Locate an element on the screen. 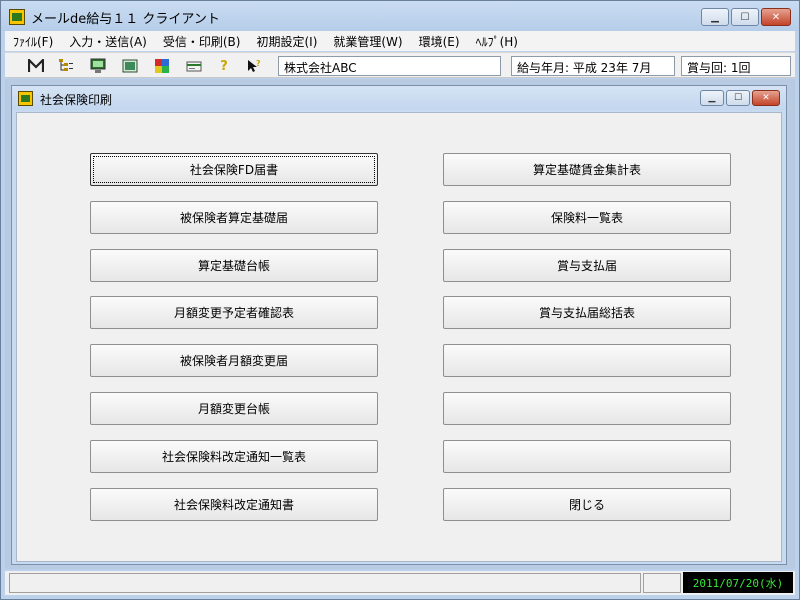 The width and height of the screenshot is (800, 600). hokenryo-ichiran-button: 保険料一覧表 is located at coordinates (587, 217).